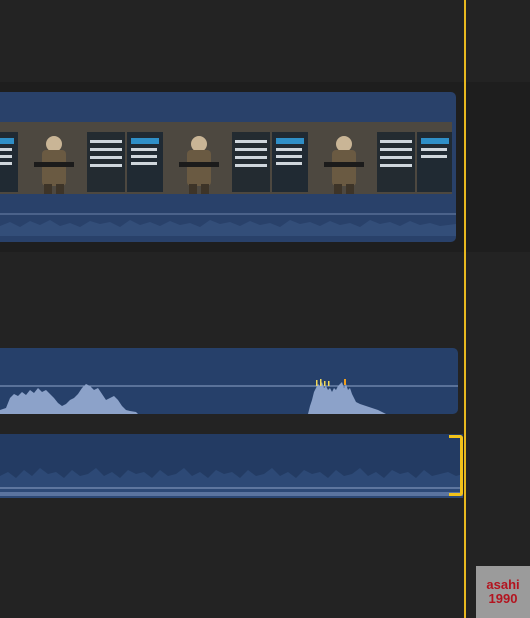 The height and width of the screenshot is (618, 530). What do you see at coordinates (456, 465) in the screenshot?
I see `trim-handle-right` at bounding box center [456, 465].